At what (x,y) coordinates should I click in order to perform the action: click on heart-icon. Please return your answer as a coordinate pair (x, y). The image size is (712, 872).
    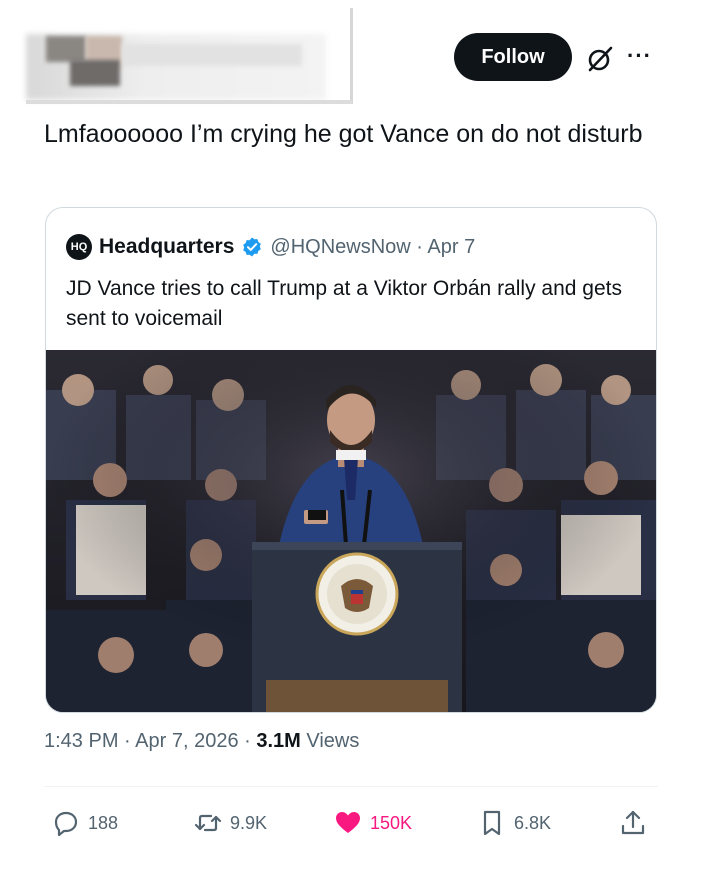
    Looking at the image, I should click on (348, 822).